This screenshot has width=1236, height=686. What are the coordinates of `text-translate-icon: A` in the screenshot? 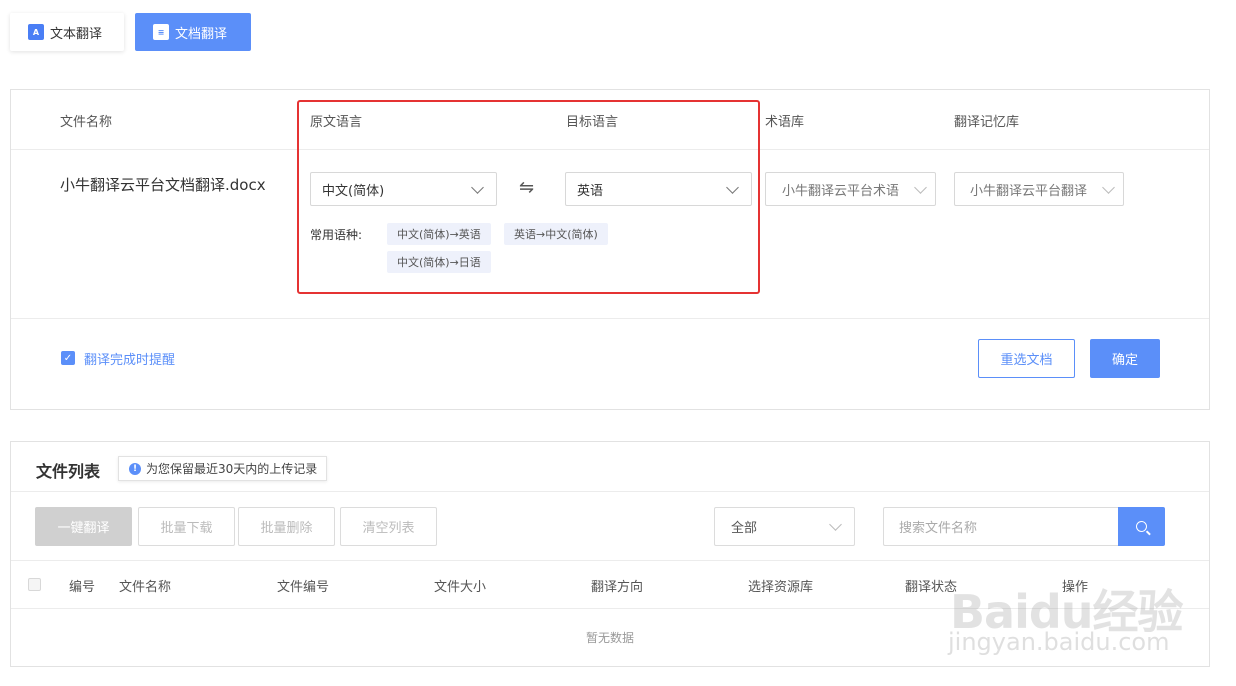 It's located at (36, 32).